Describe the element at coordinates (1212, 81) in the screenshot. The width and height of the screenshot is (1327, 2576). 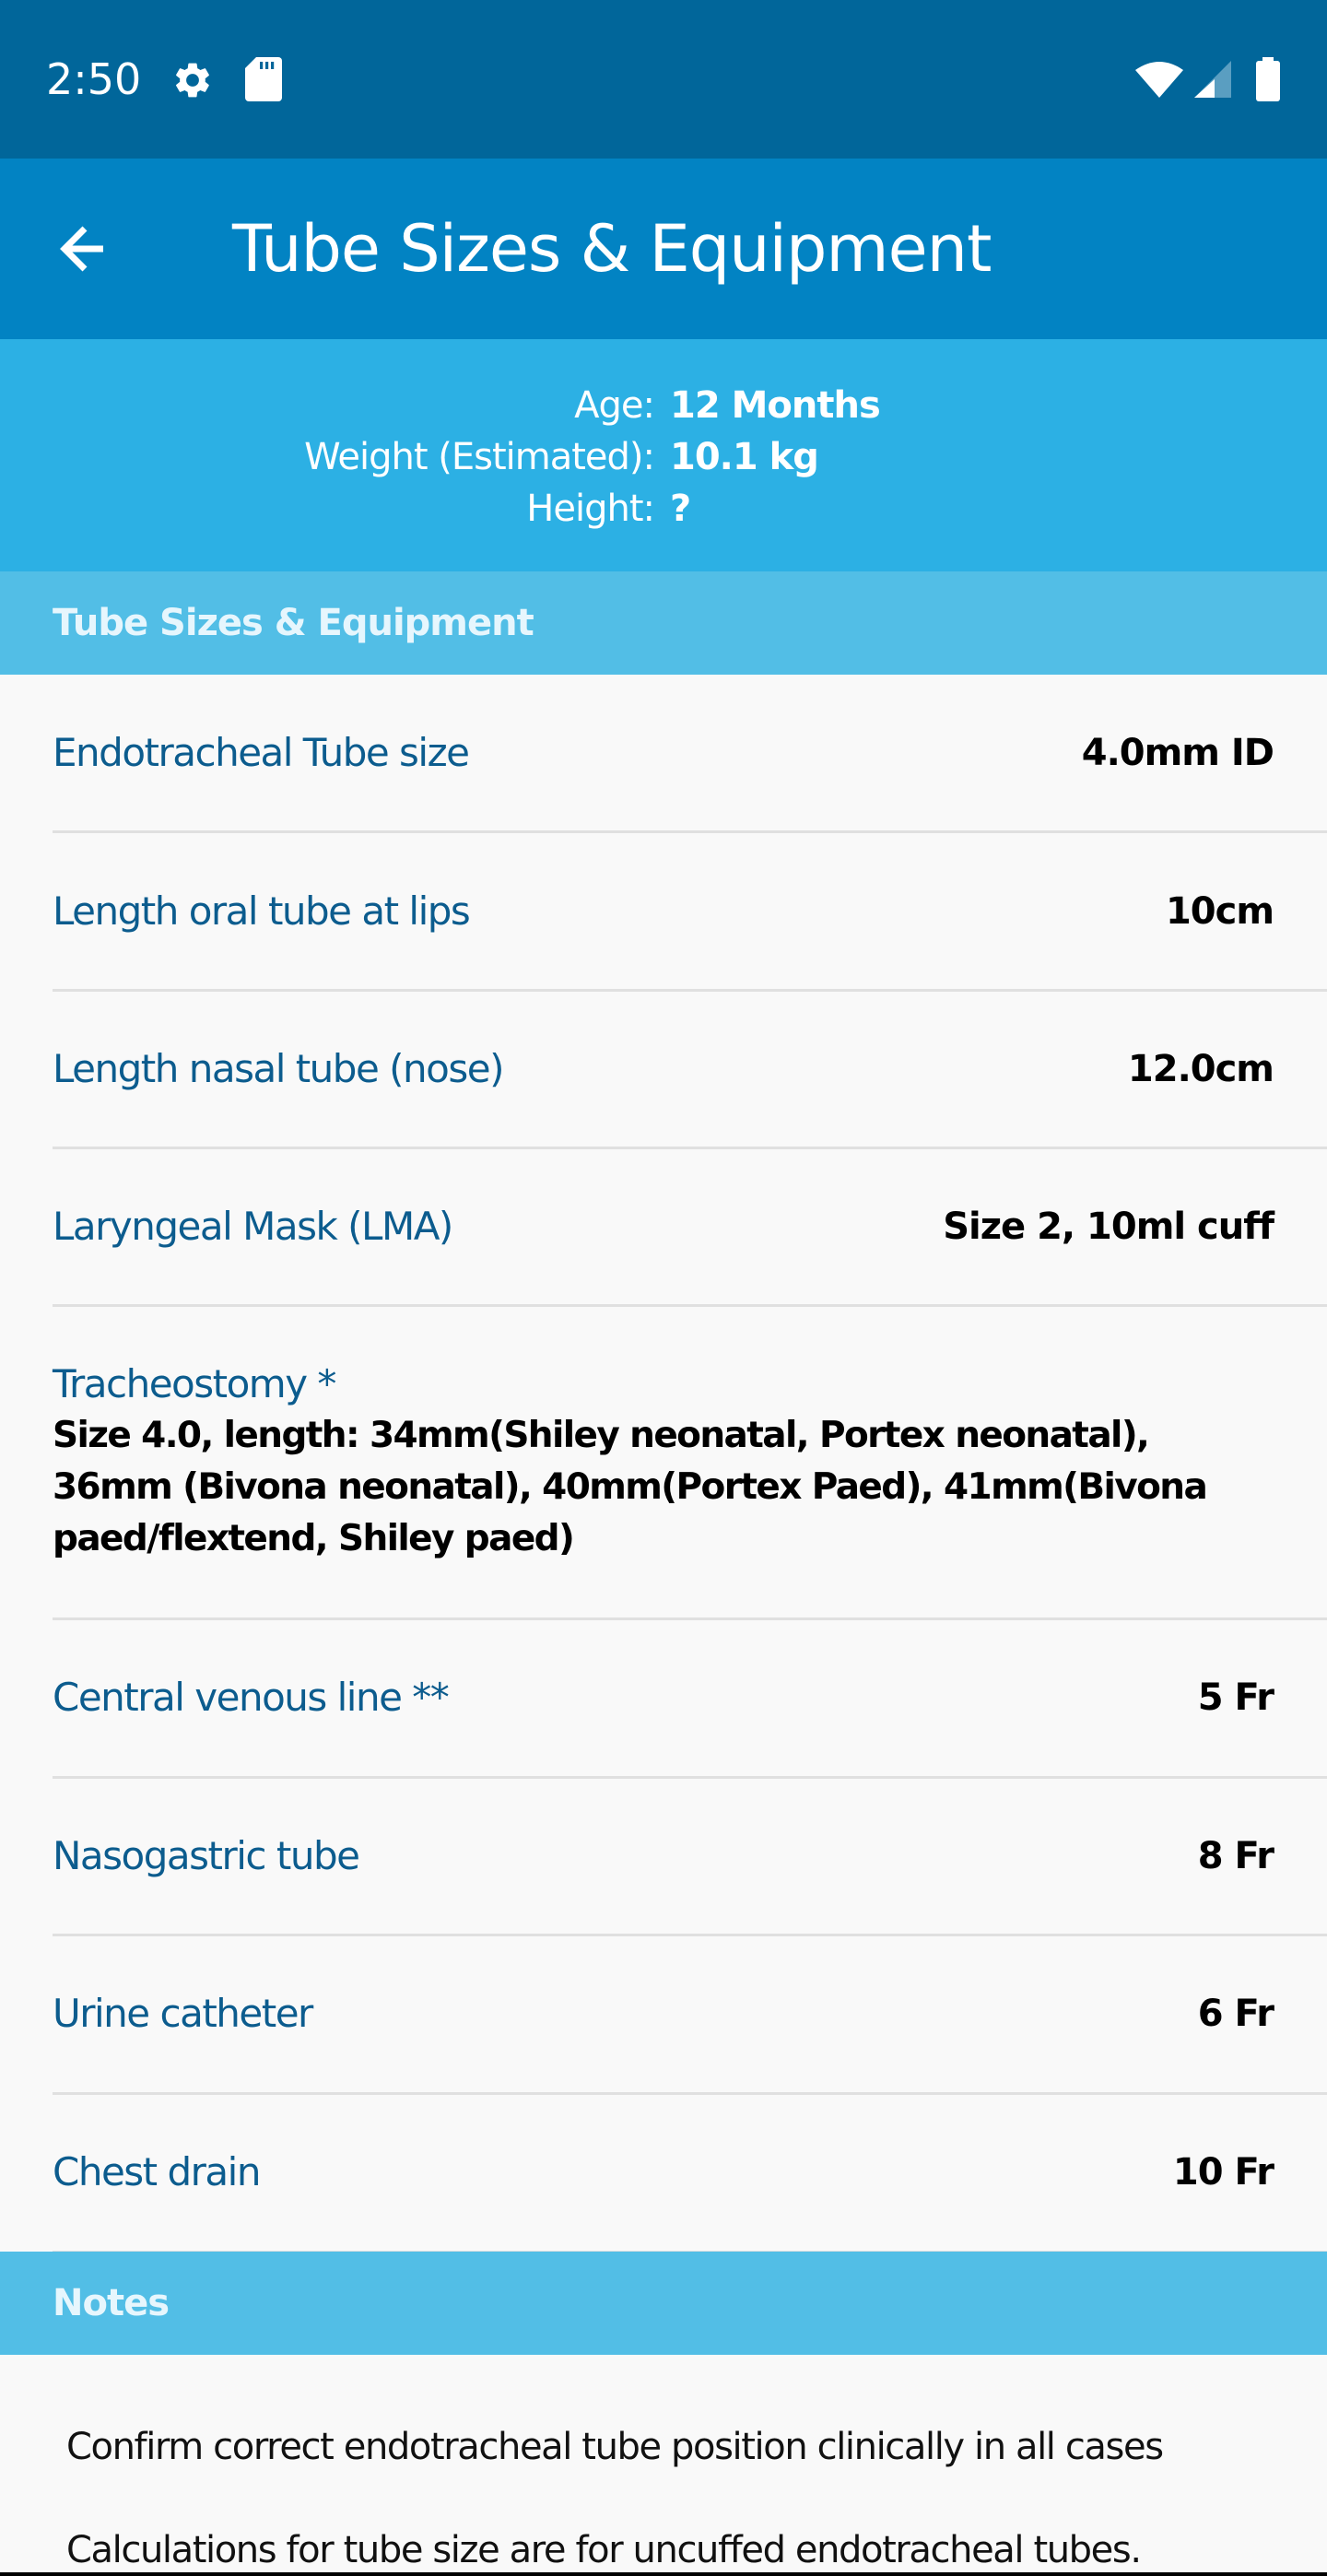
I see `cellular-signal-icon` at that location.